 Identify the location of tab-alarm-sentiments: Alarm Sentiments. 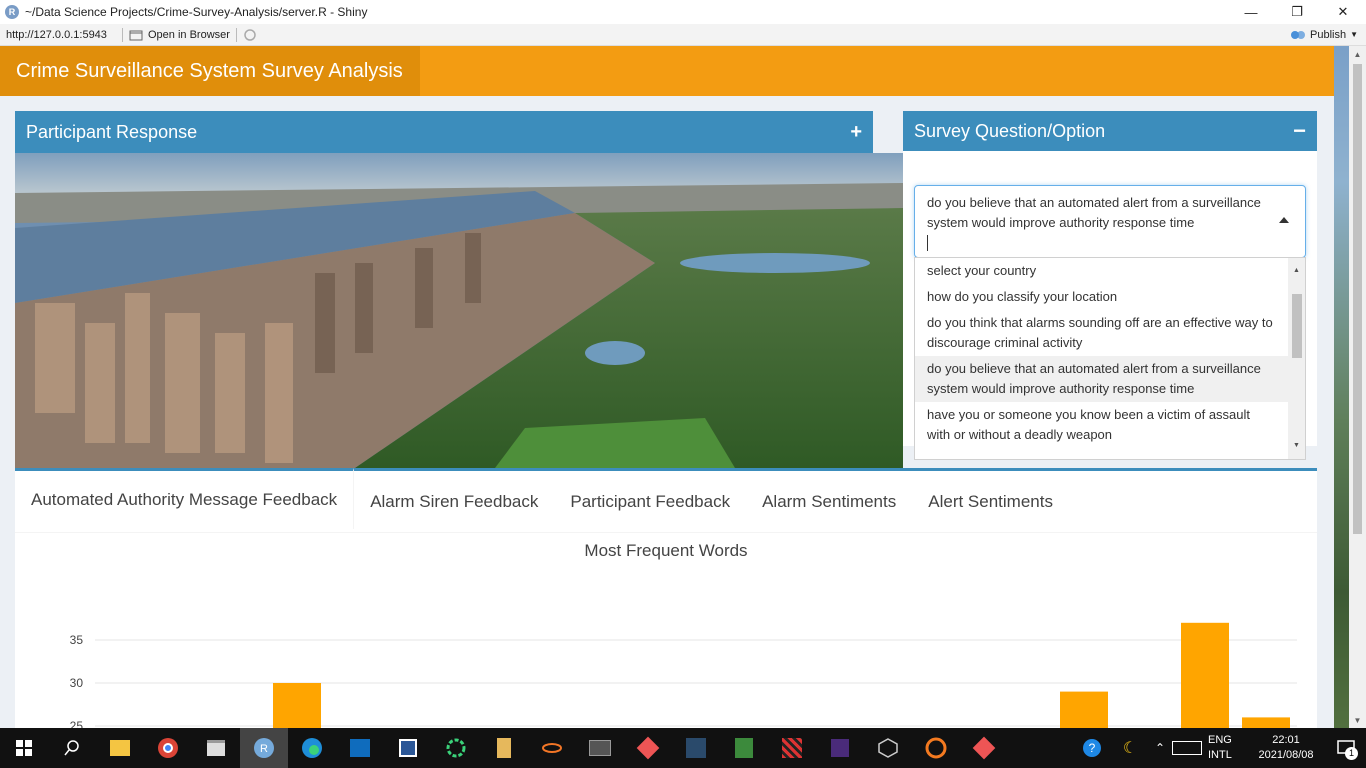
(829, 501).